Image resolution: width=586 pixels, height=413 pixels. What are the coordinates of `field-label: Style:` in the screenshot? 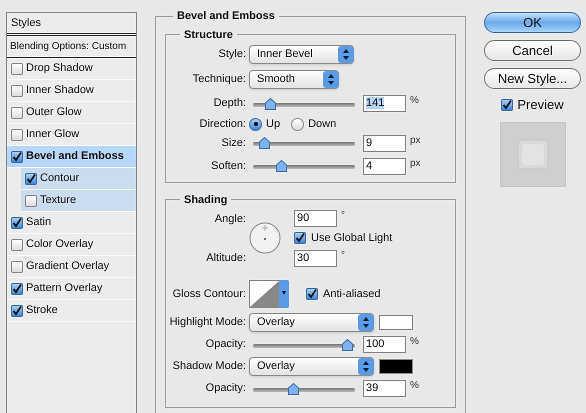 It's located at (231, 54).